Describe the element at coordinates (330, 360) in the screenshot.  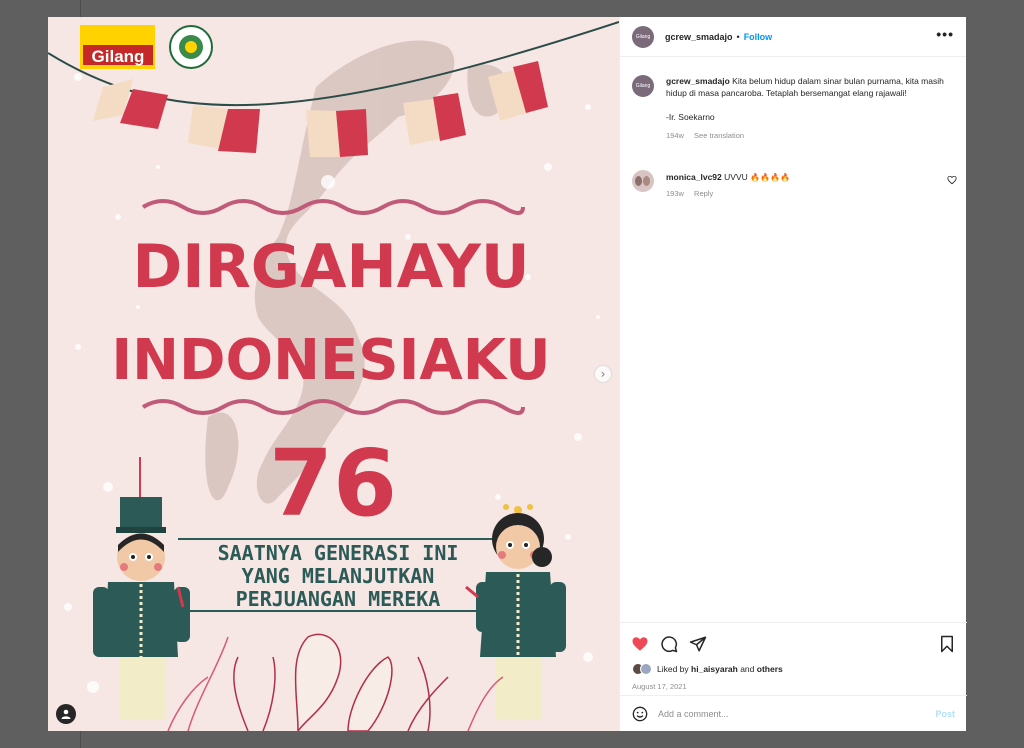
I see `title-line-2: INDONESIAKU` at that location.